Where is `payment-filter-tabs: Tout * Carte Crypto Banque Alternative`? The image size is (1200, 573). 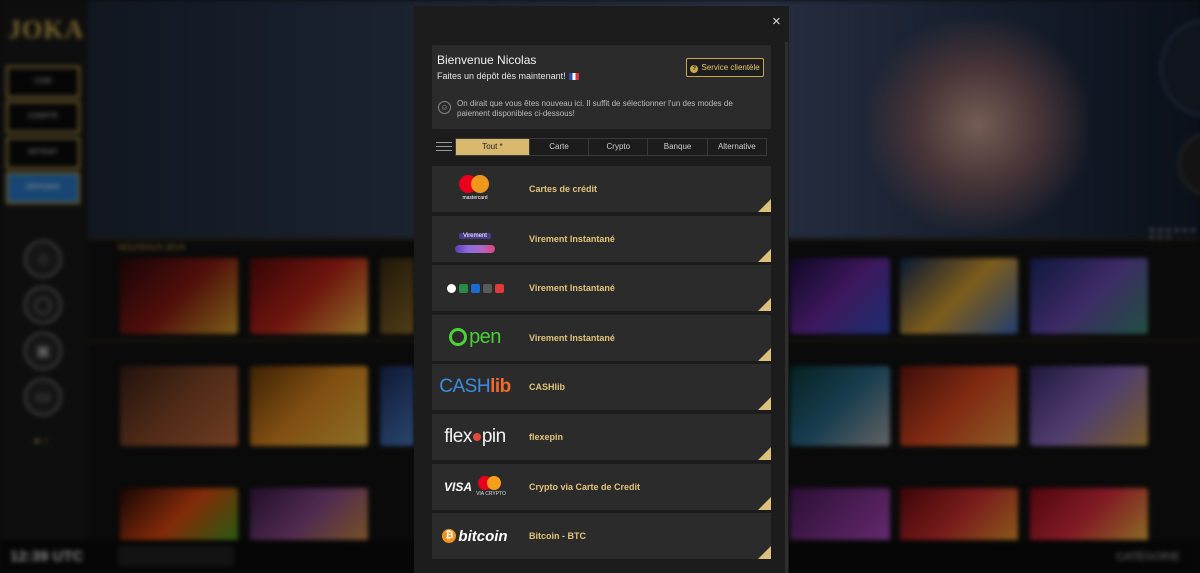
payment-filter-tabs: Tout * Carte Crypto Banque Alternative is located at coordinates (611, 147).